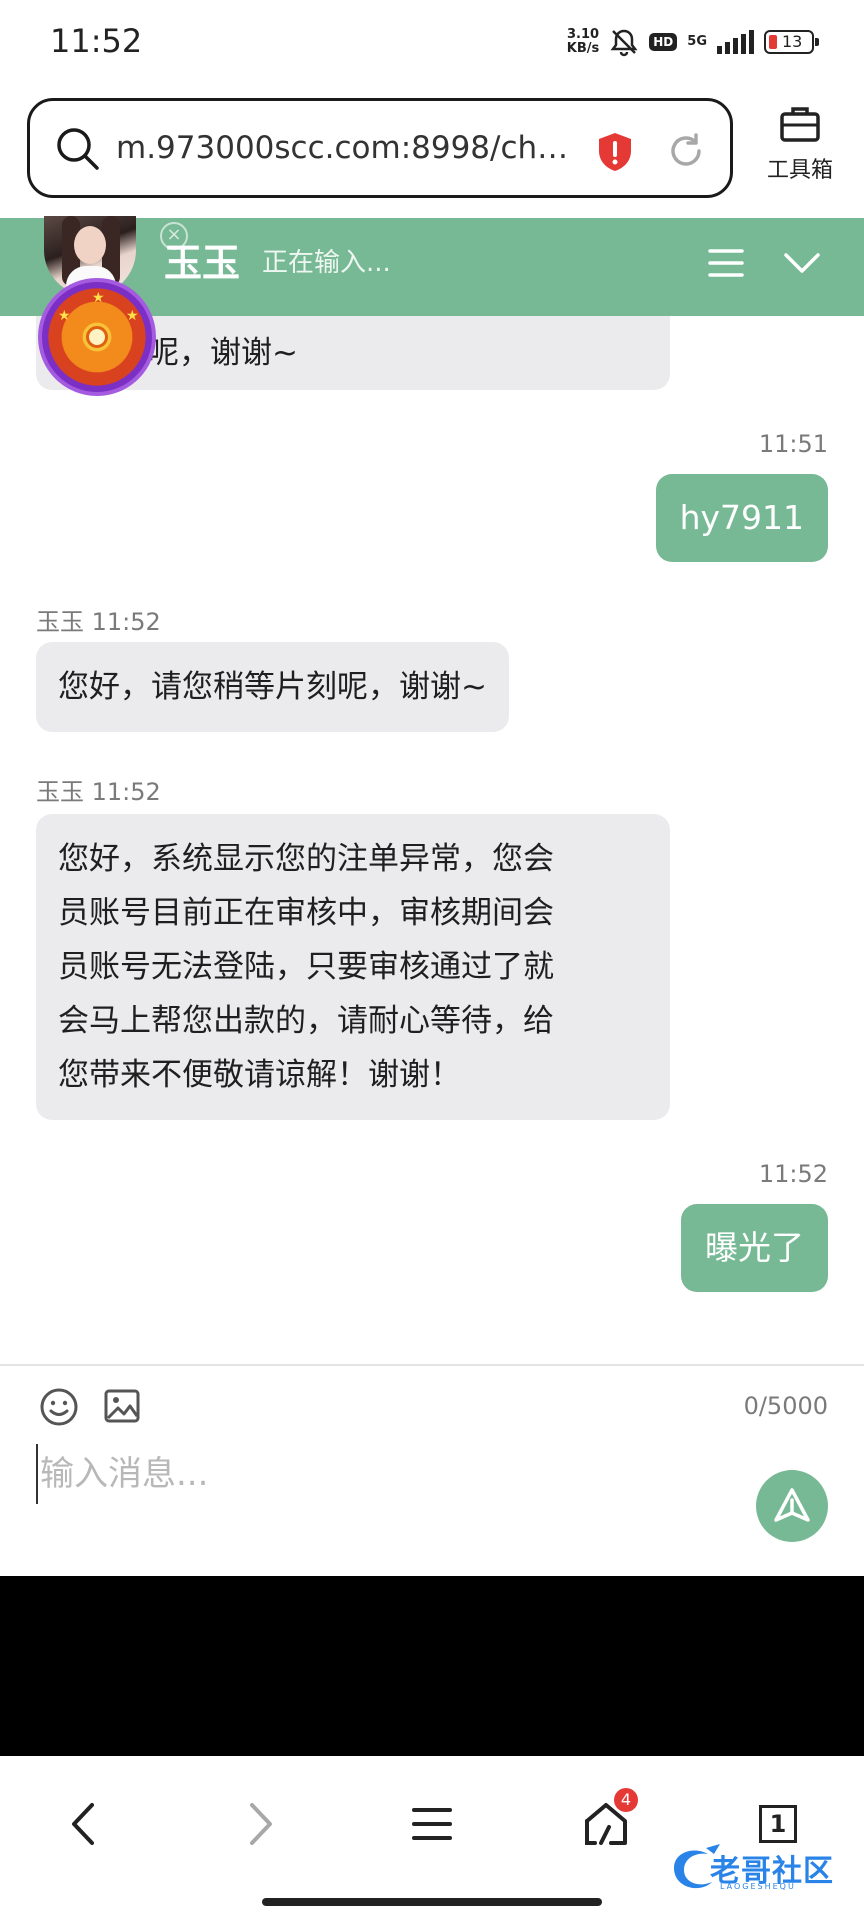 This screenshot has height=1920, width=864. I want to click on message-bubble-outgoing: hy7911, so click(741, 518).